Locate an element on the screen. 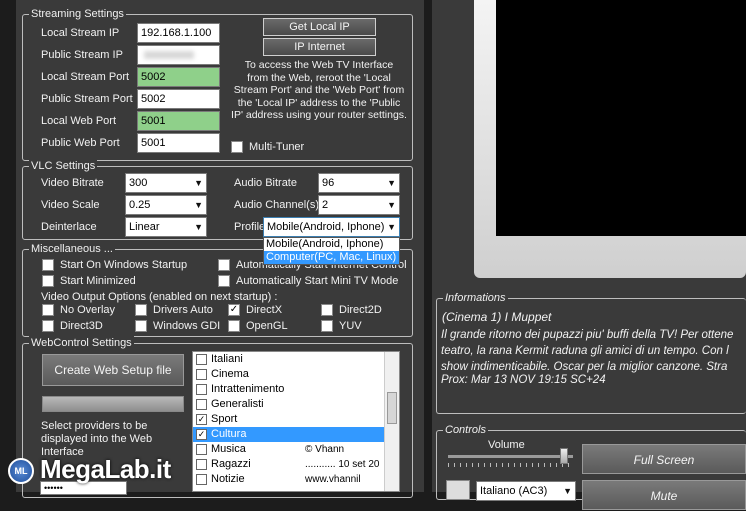 Image resolution: width=746 pixels, height=511 pixels. audio-bitrate-value: 96 is located at coordinates (328, 183).